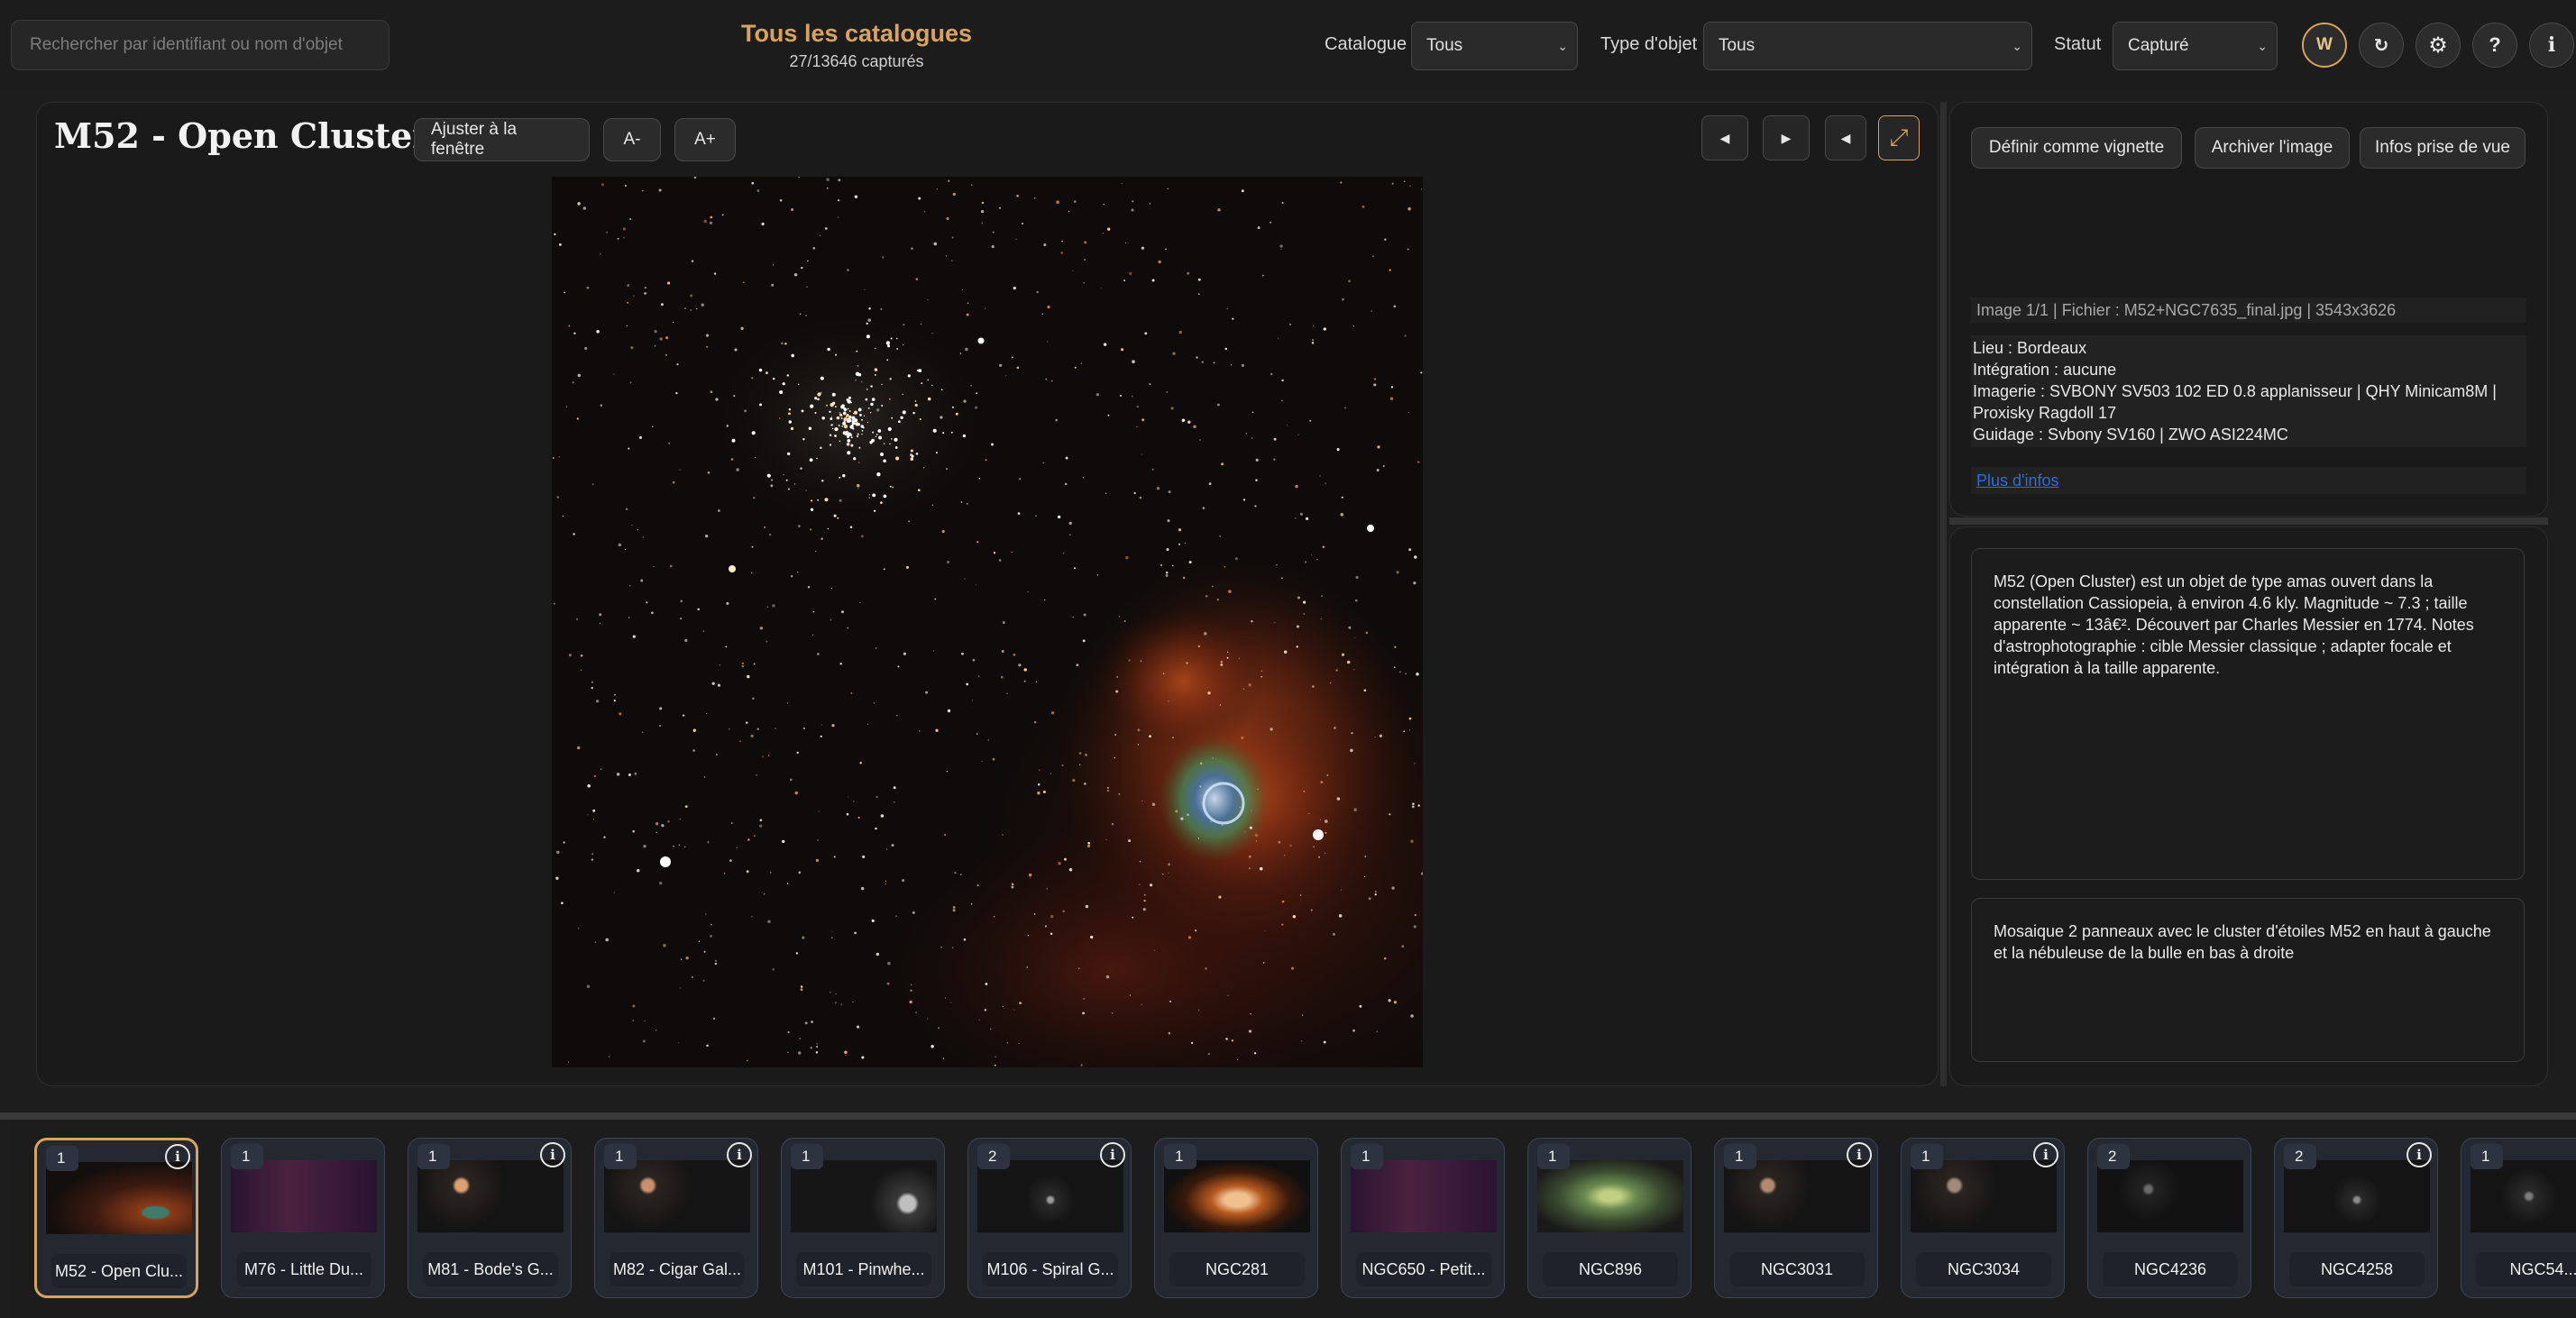 The width and height of the screenshot is (2576, 1318). What do you see at coordinates (200, 45) in the screenshot?
I see `search-input` at bounding box center [200, 45].